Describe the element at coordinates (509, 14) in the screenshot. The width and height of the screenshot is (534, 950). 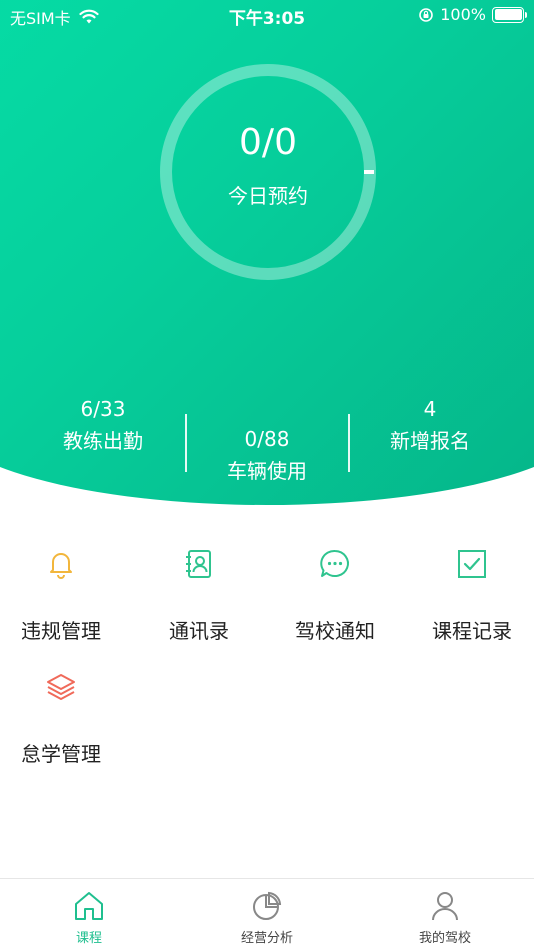
I see `battery-icon` at that location.